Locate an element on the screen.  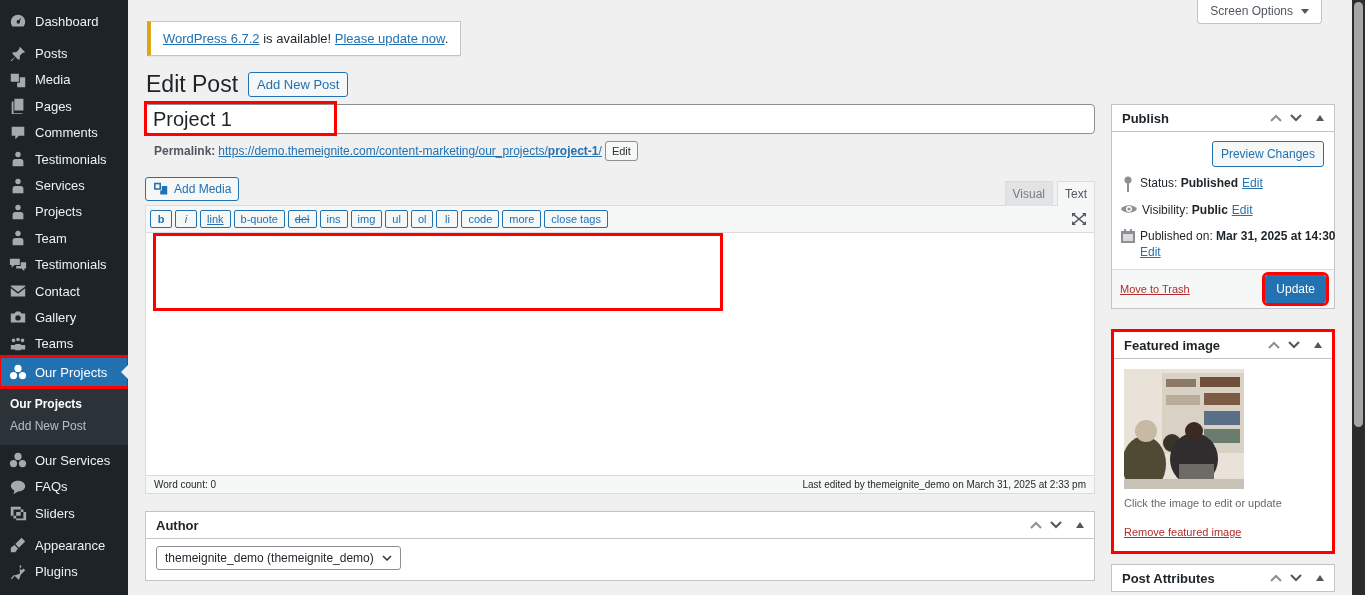
menu-item: Plugins is located at coordinates (64, 572).